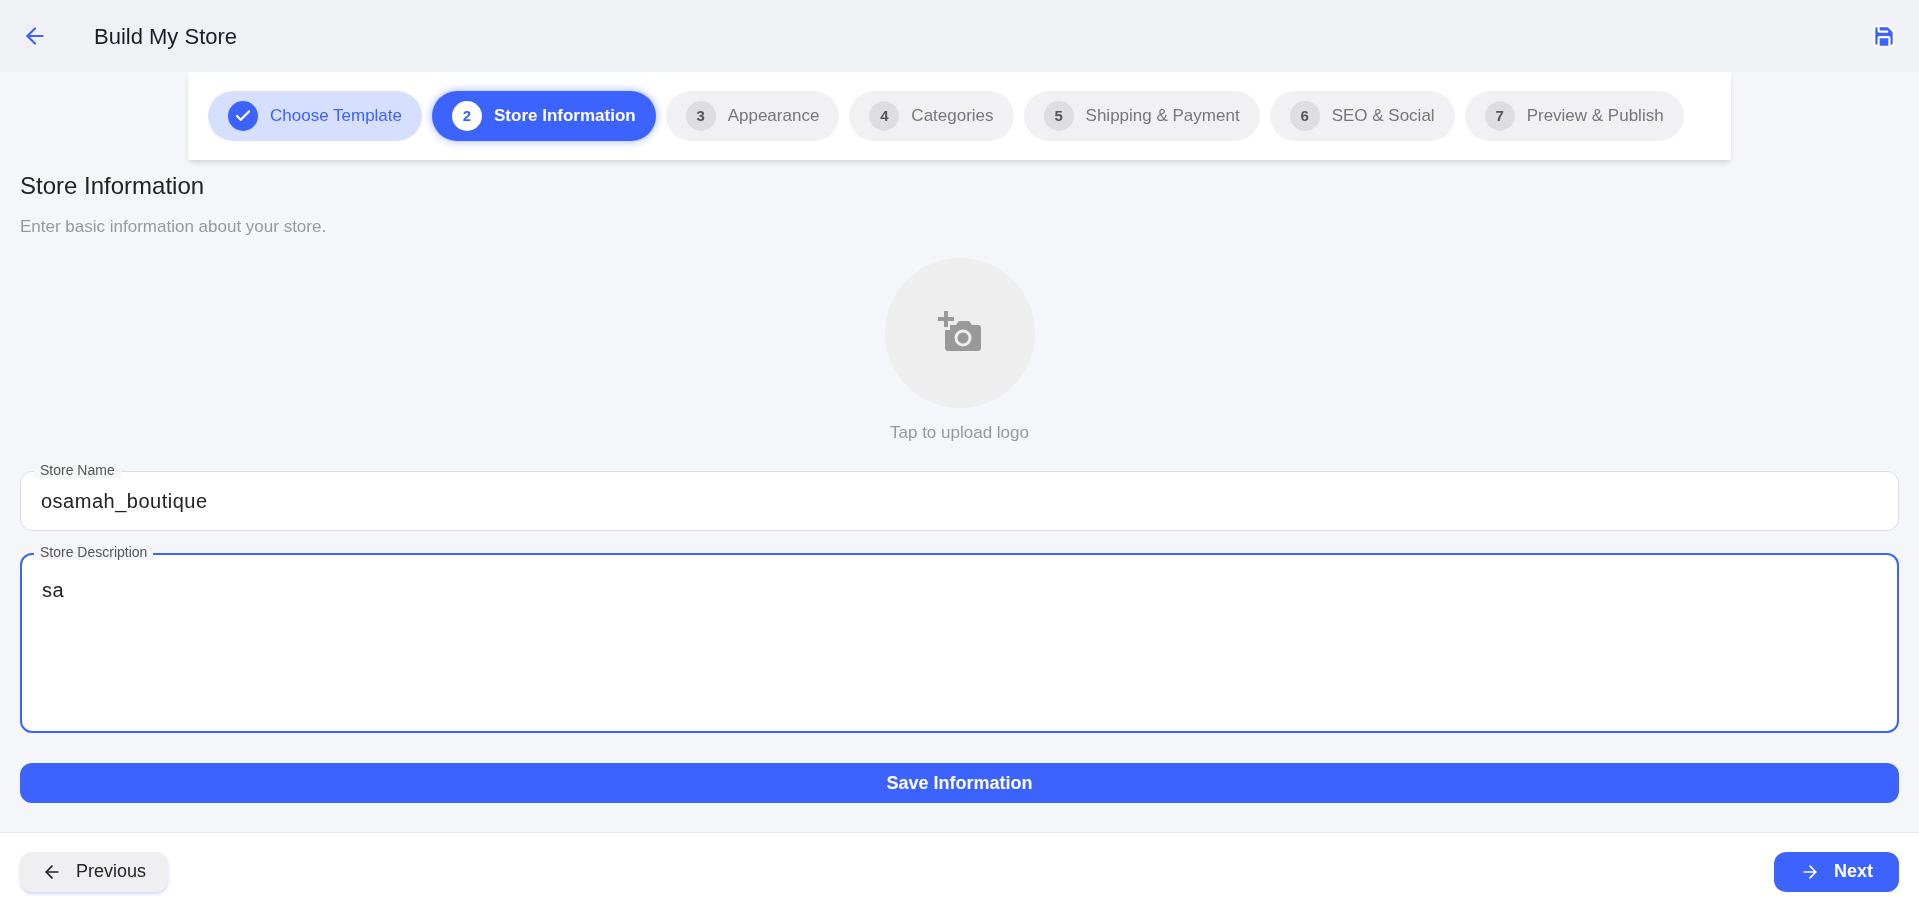 This screenshot has width=1919, height=910. Describe the element at coordinates (884, 115) in the screenshot. I see `step-number: 4` at that location.